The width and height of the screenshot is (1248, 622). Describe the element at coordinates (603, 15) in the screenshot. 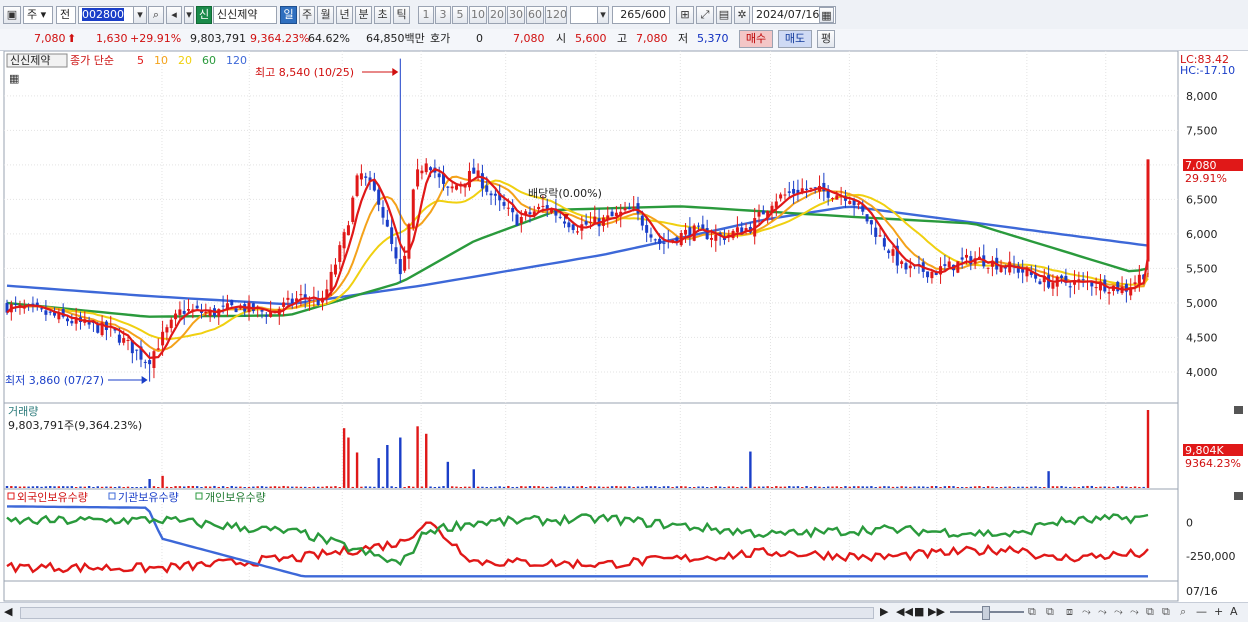

I see `interval-dropdown-icon: ▾` at that location.